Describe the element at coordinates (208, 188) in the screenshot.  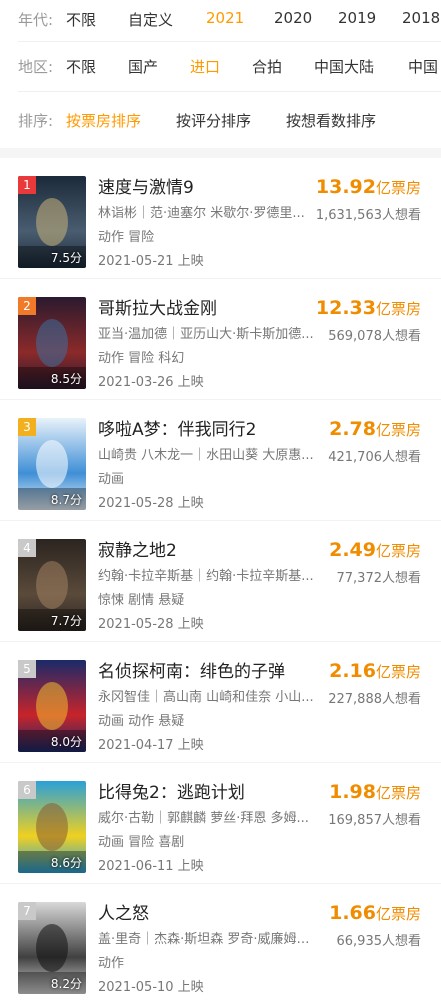
I see `movie-title: 速度与激情9` at that location.